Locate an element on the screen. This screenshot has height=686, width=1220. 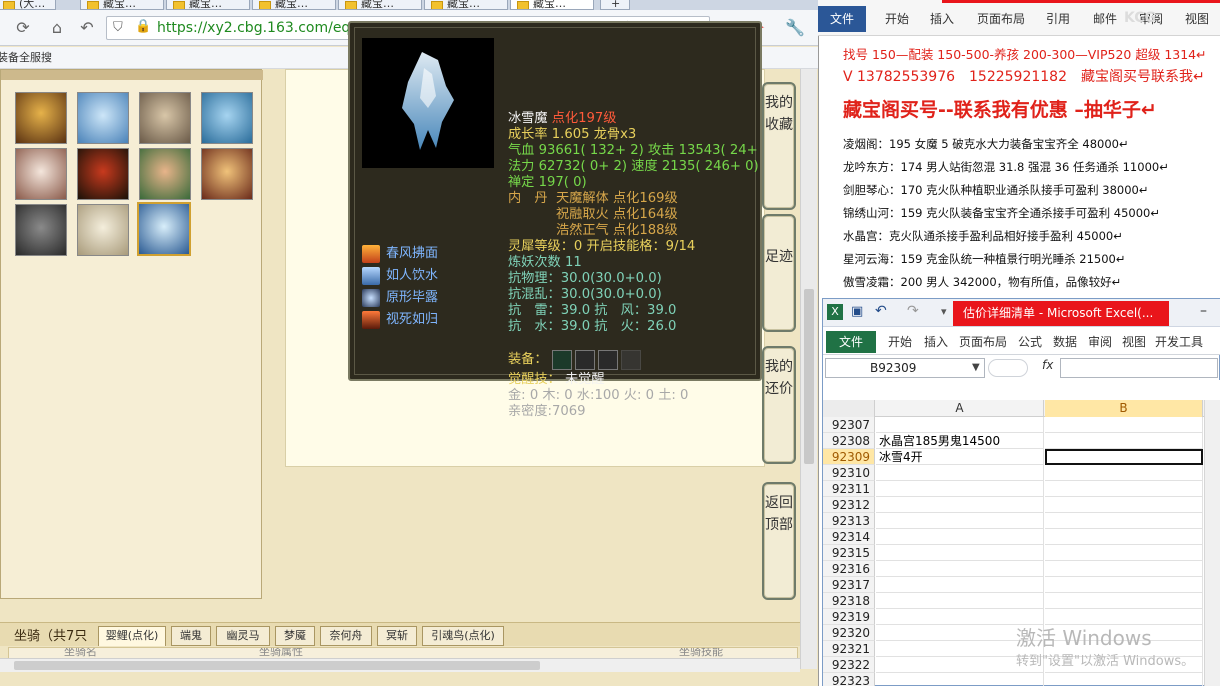
mount-tab: 冥斩 is located at coordinates (397, 636).